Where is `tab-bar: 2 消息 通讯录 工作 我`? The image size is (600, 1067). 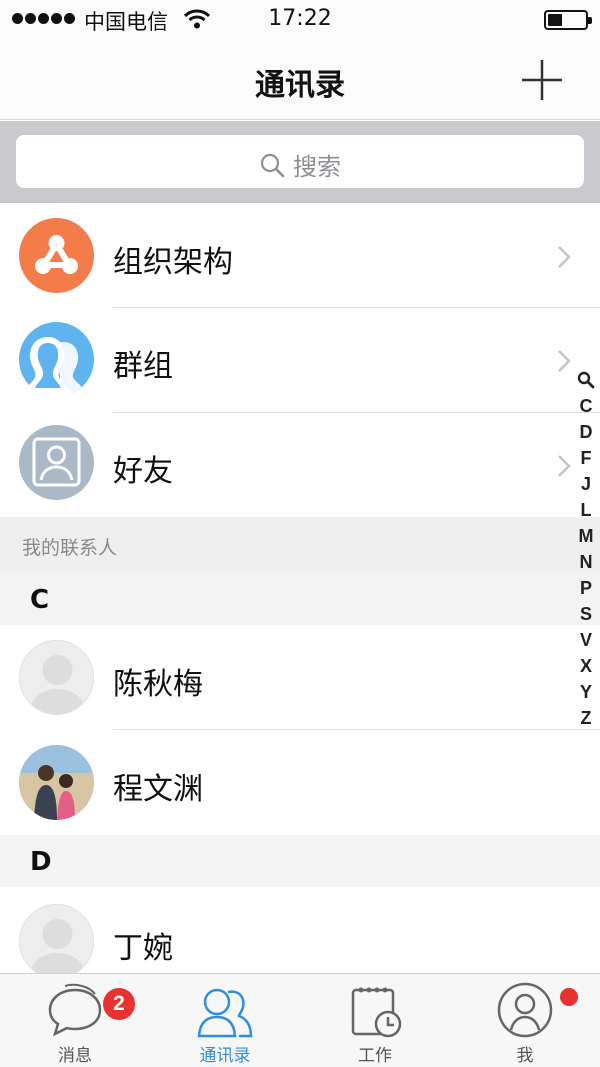
tab-bar: 2 消息 通讯录 工作 我 is located at coordinates (300, 1020).